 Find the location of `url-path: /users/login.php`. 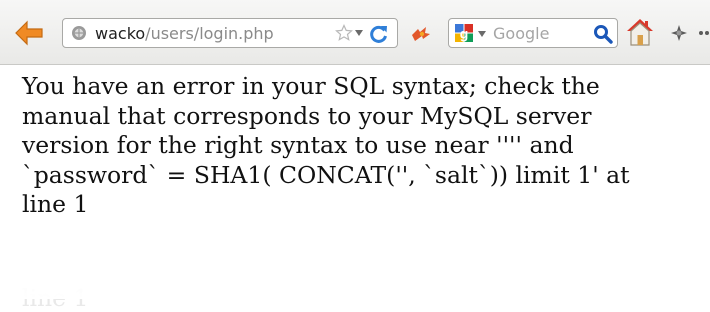

url-path: /users/login.php is located at coordinates (209, 33).